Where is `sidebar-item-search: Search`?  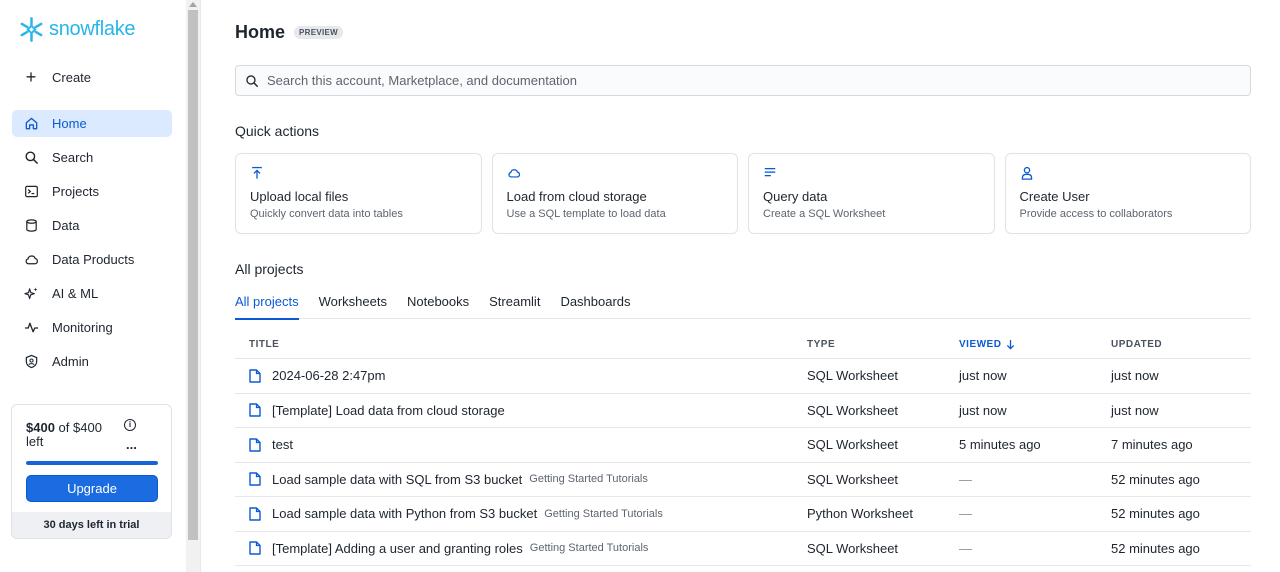 sidebar-item-search: Search is located at coordinates (92, 157).